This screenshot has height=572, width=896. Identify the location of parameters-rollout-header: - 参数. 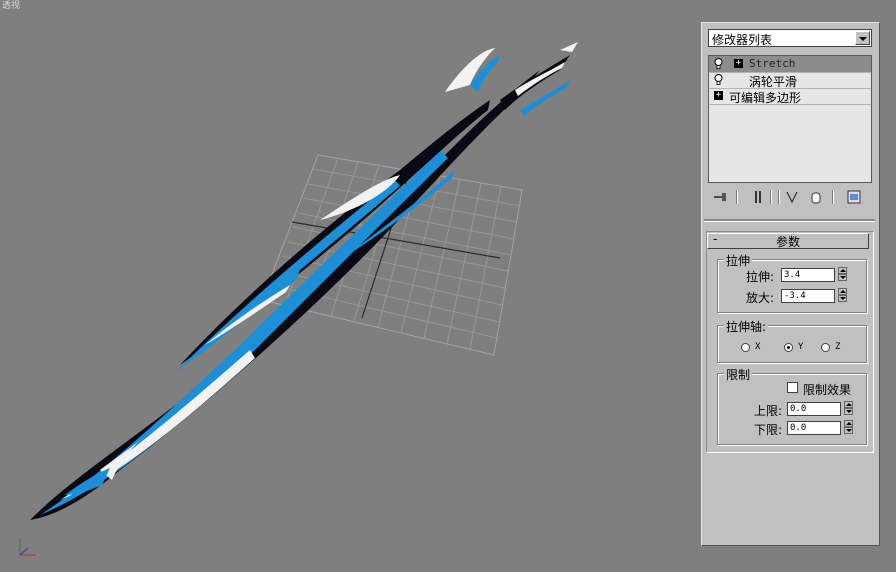
(788, 240).